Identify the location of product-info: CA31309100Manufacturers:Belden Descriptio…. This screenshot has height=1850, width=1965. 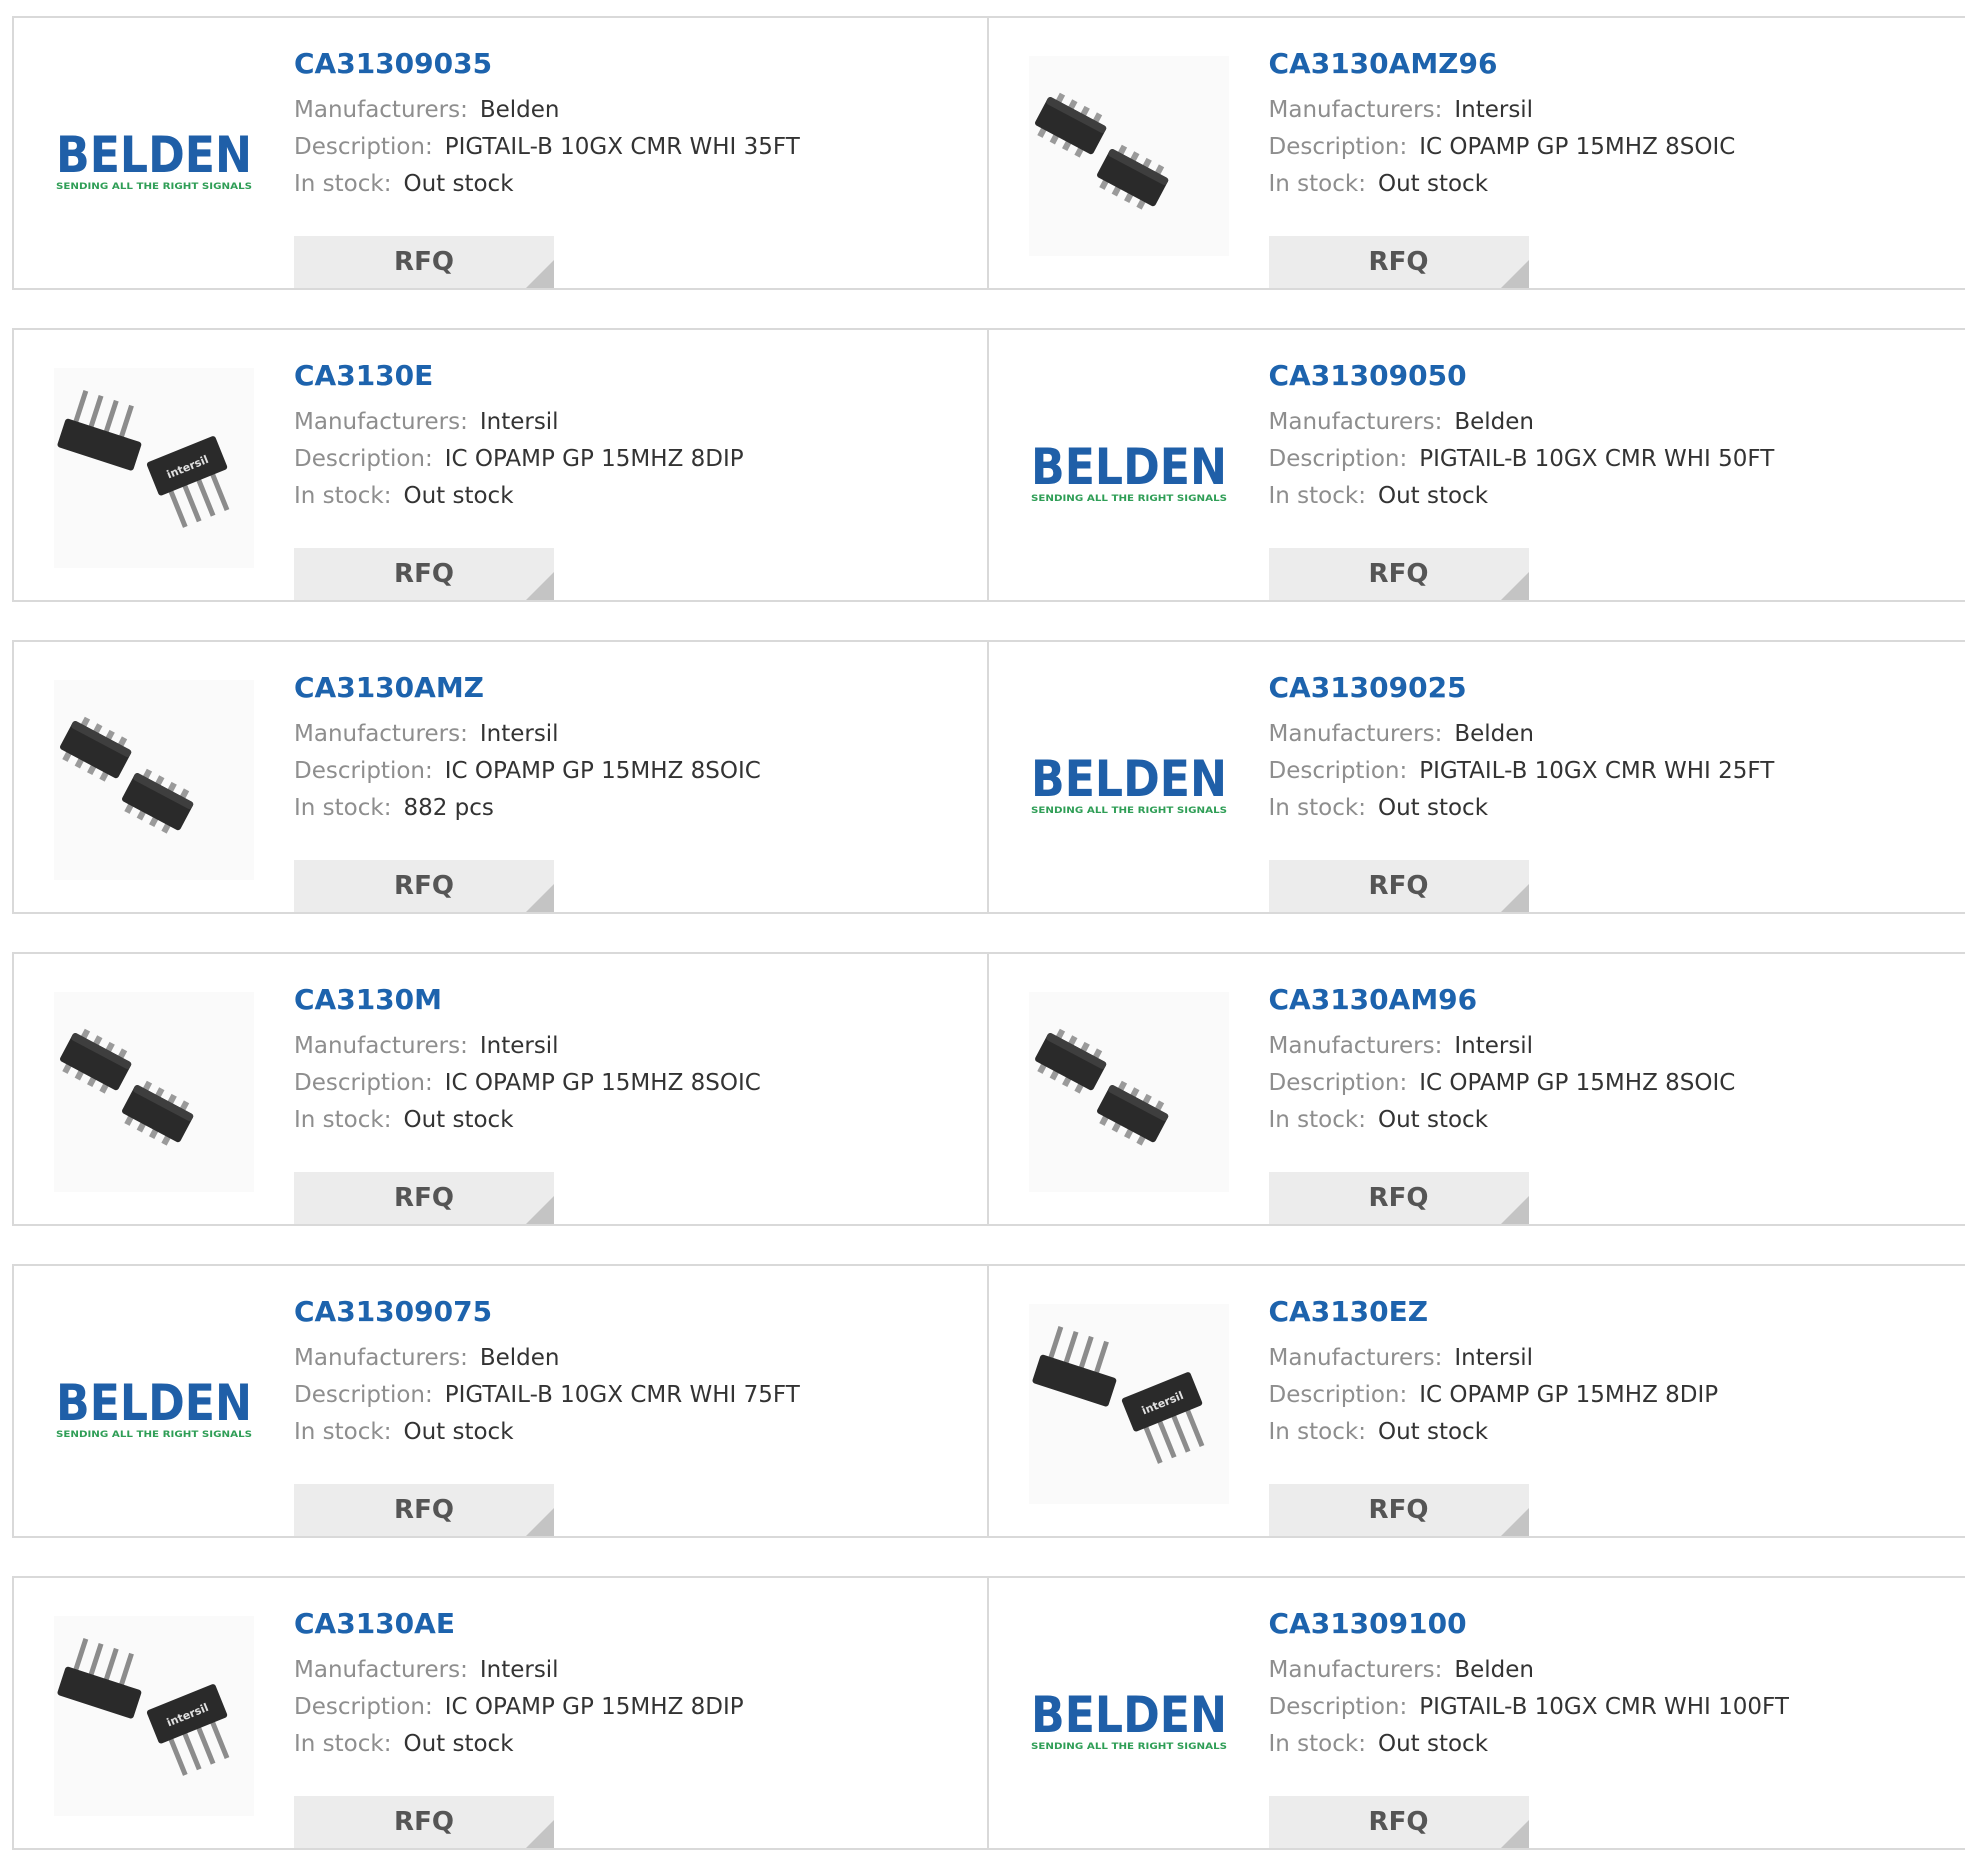
(1607, 1684).